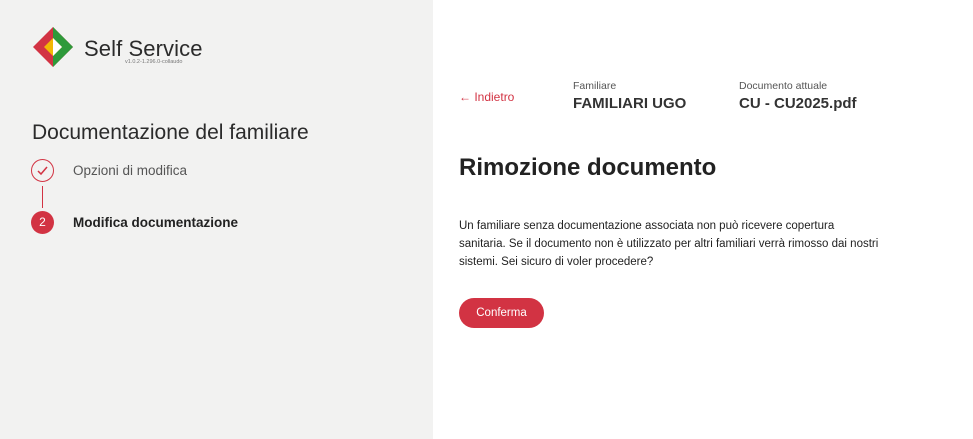 The height and width of the screenshot is (439, 973). I want to click on familiare-label: Familiare, so click(595, 86).